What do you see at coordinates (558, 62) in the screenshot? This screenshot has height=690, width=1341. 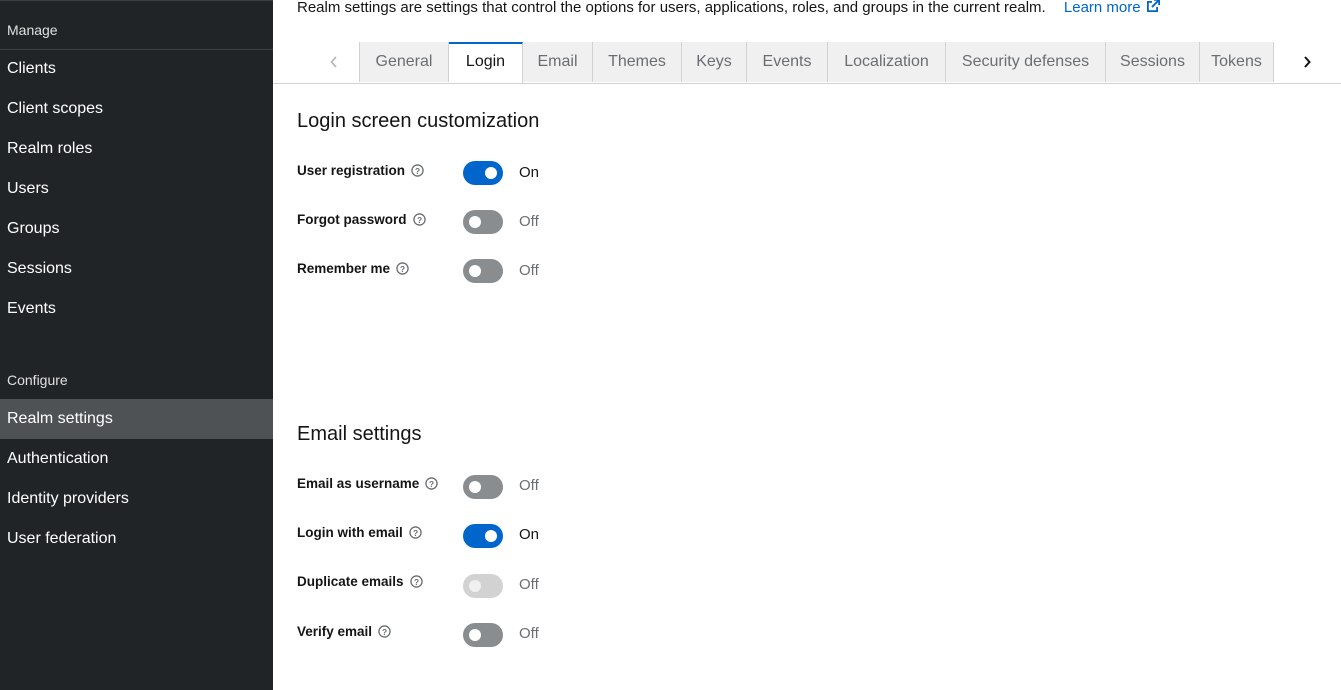 I see `tab-email: Email` at bounding box center [558, 62].